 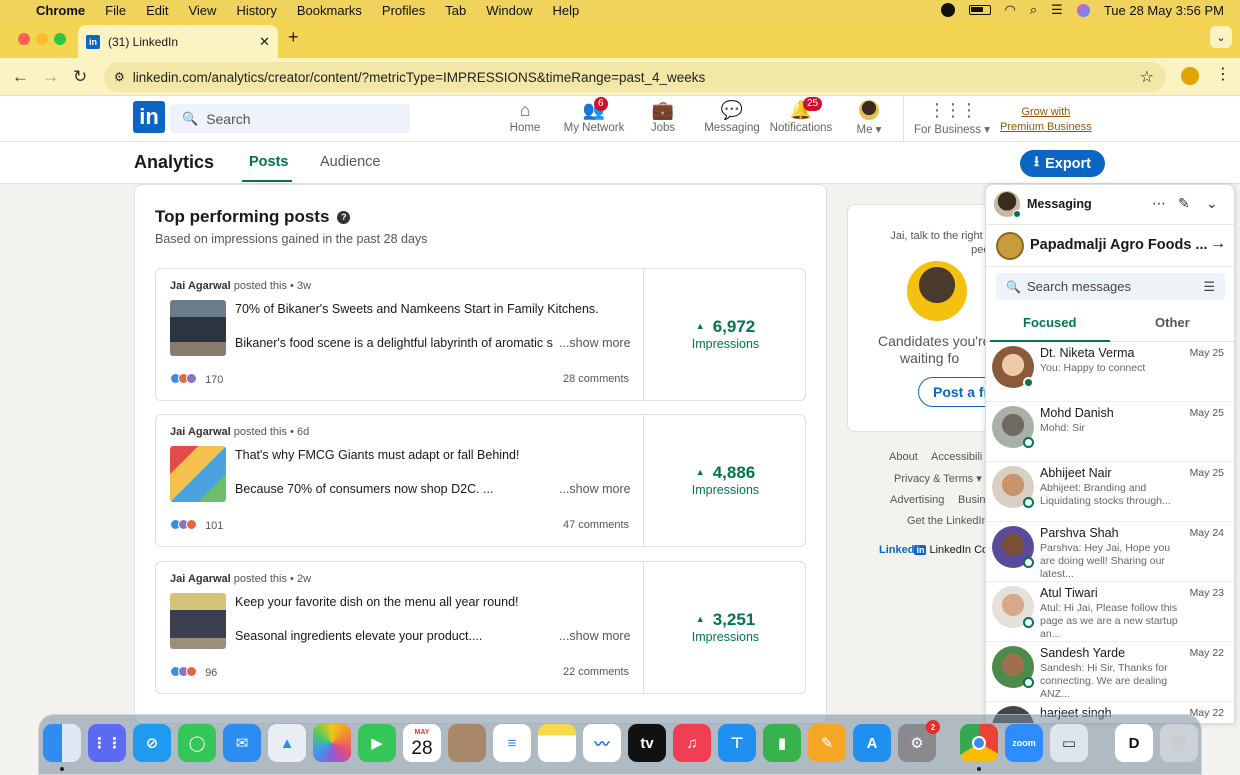 I want to click on tab-posts: Posts, so click(x=269, y=162).